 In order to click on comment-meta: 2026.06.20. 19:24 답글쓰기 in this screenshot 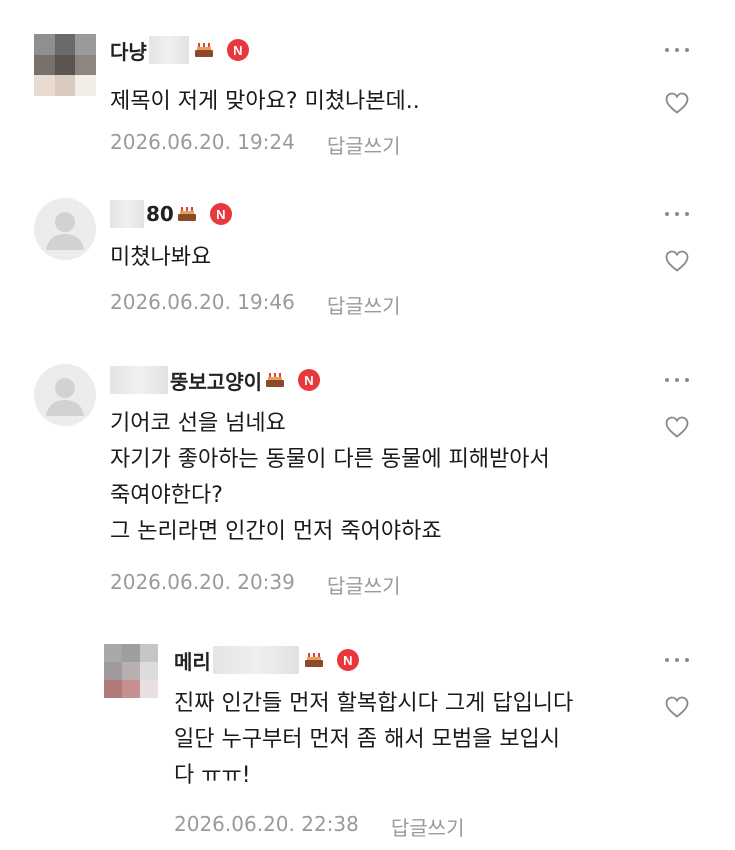, I will do `click(255, 144)`.